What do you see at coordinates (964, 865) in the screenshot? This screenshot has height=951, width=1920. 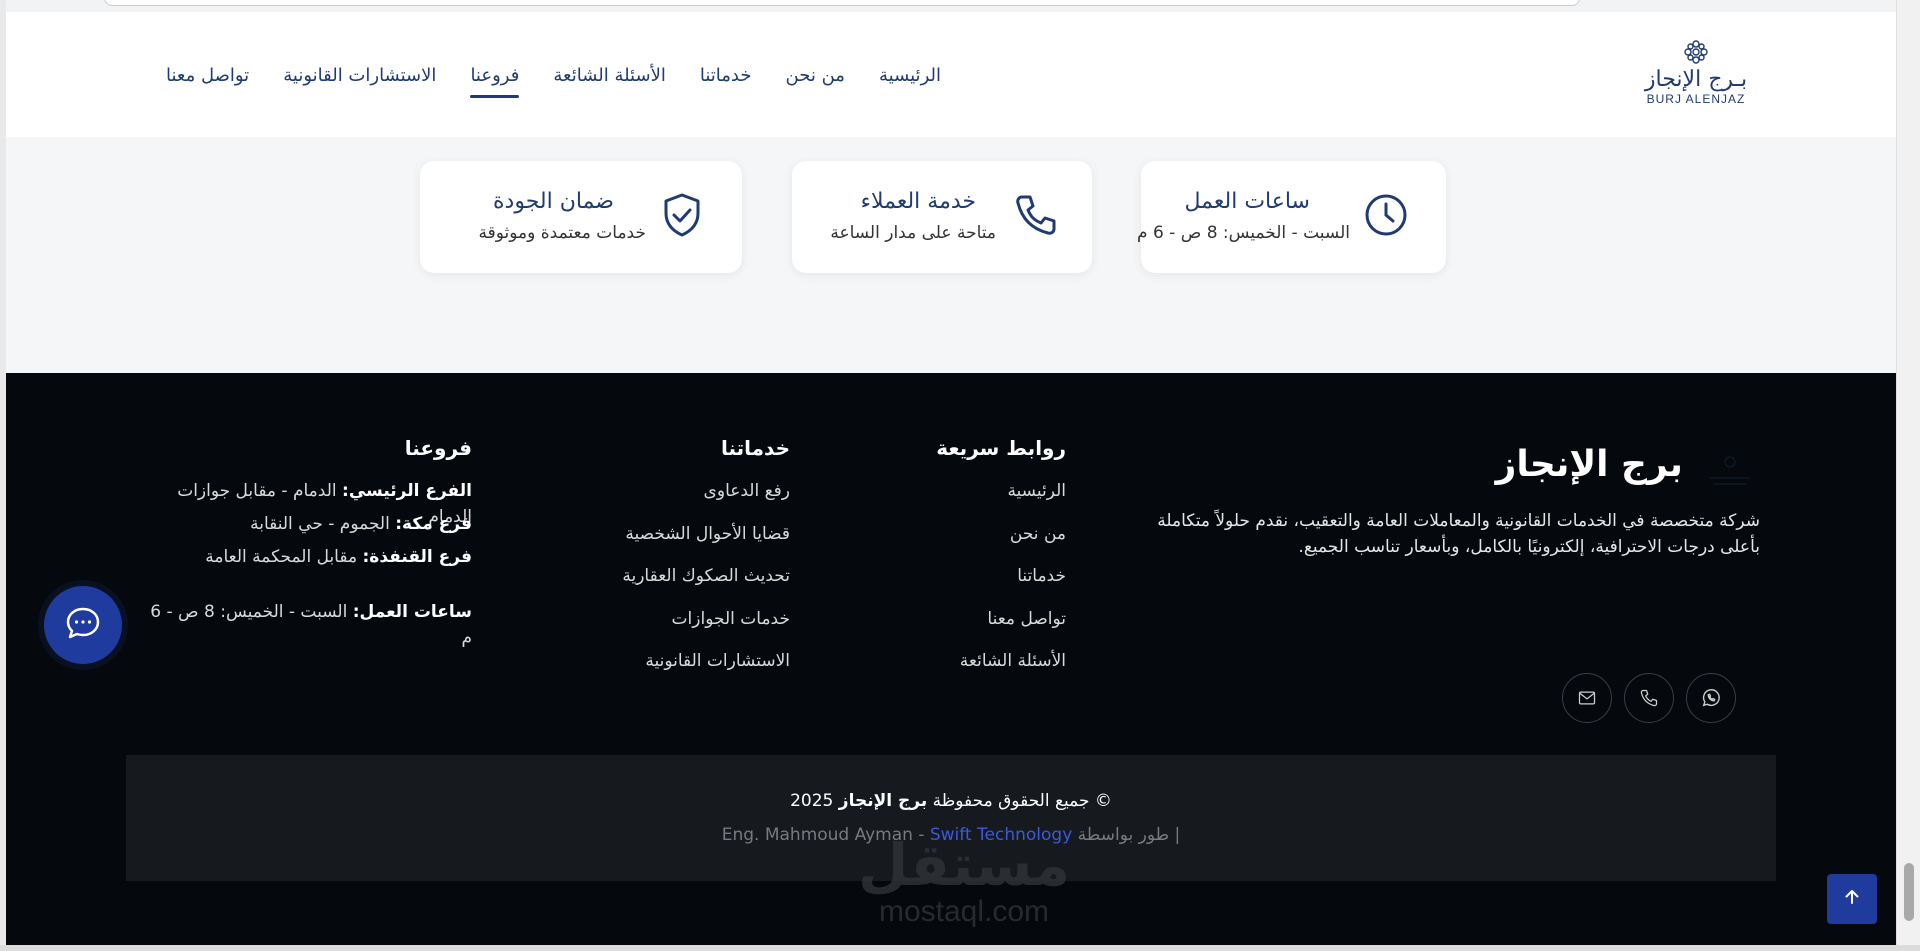 I see `watermark-arabic: مستقل` at bounding box center [964, 865].